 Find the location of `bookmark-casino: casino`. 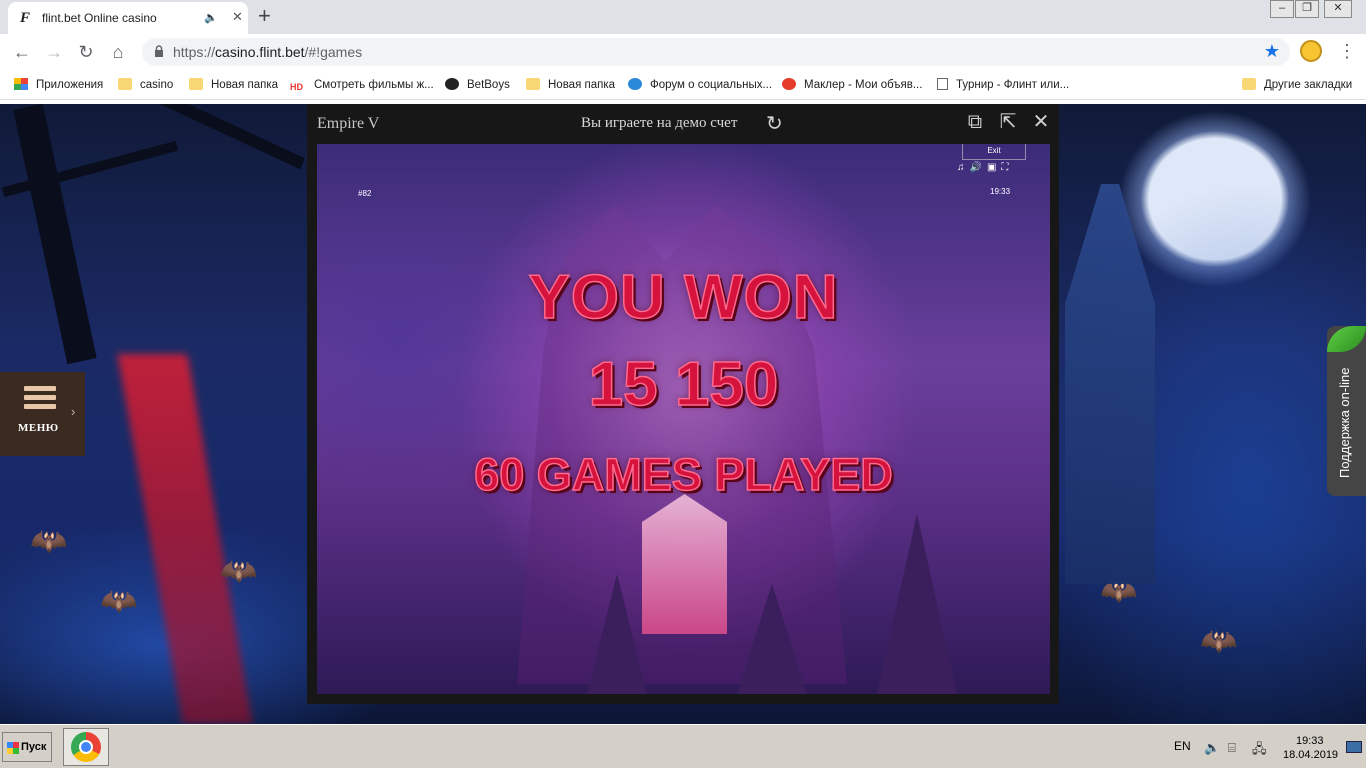

bookmark-casino: casino is located at coordinates (145, 86).